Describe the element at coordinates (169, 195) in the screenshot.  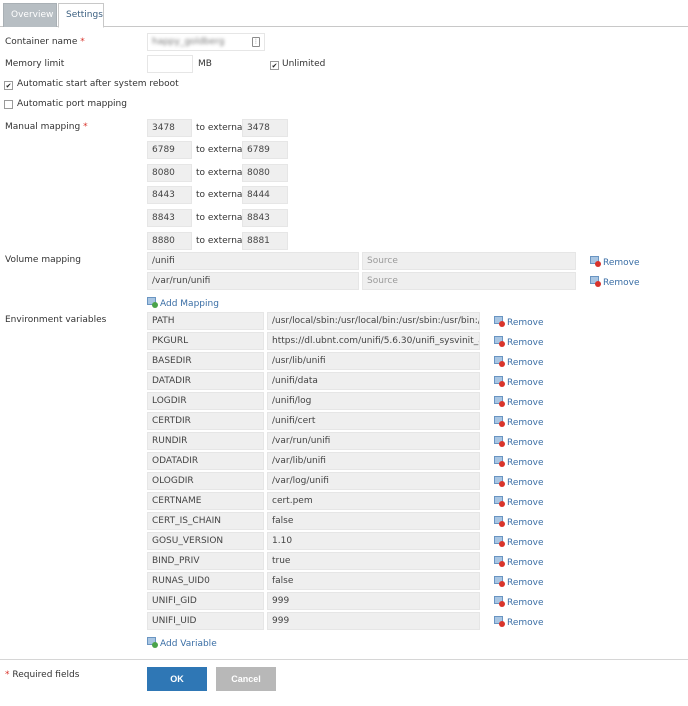
I see `port-internal-input: 8443` at that location.